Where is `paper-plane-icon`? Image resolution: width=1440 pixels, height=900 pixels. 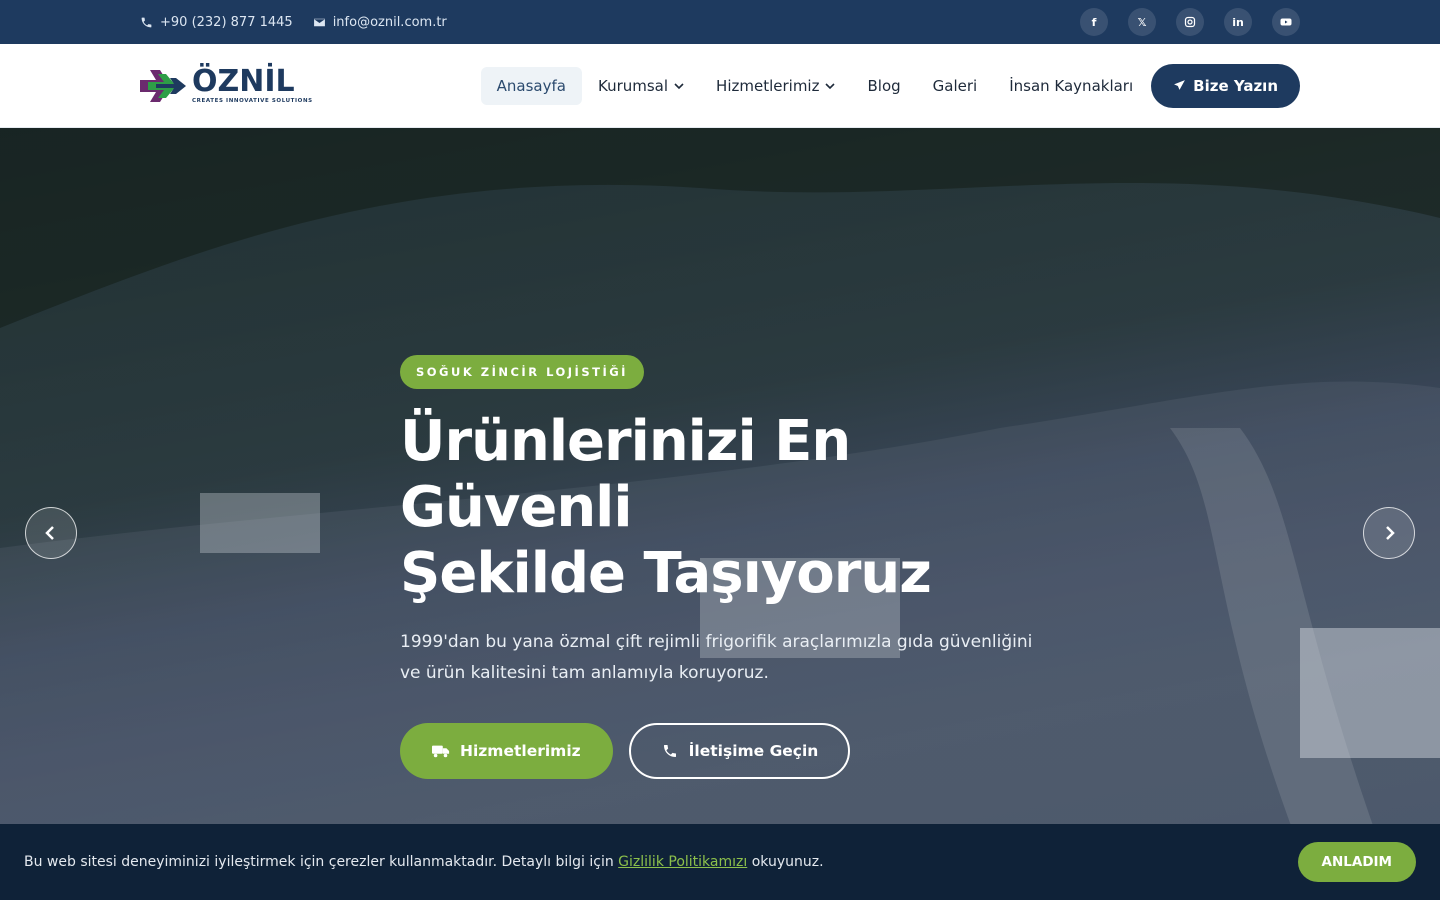
paper-plane-icon is located at coordinates (1180, 85).